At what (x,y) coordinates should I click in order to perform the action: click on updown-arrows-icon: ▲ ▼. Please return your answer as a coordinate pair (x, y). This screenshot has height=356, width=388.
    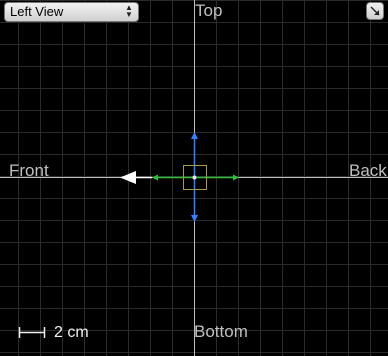
    Looking at the image, I should click on (129, 11).